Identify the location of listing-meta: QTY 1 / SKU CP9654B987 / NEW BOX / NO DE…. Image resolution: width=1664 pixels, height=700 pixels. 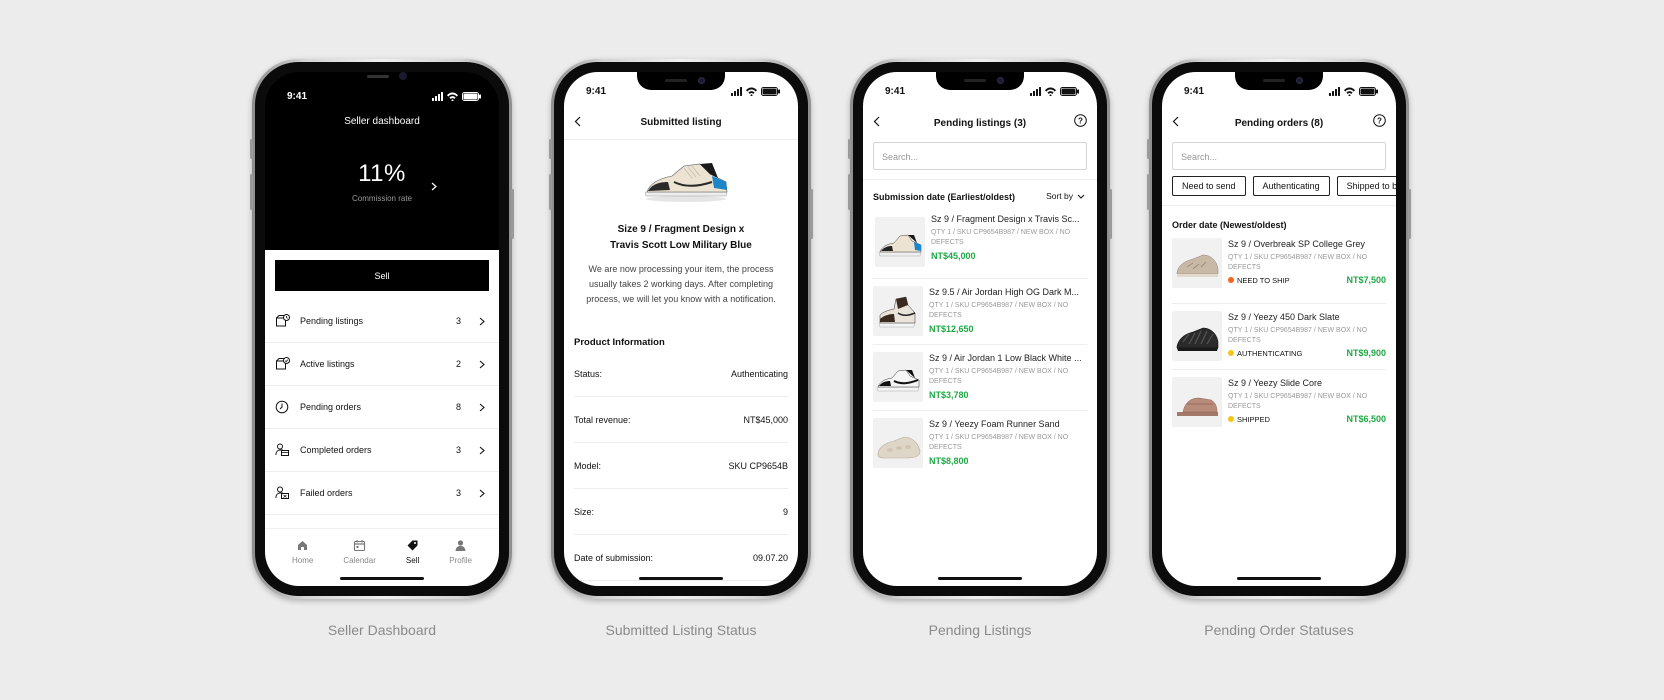
(1001, 237).